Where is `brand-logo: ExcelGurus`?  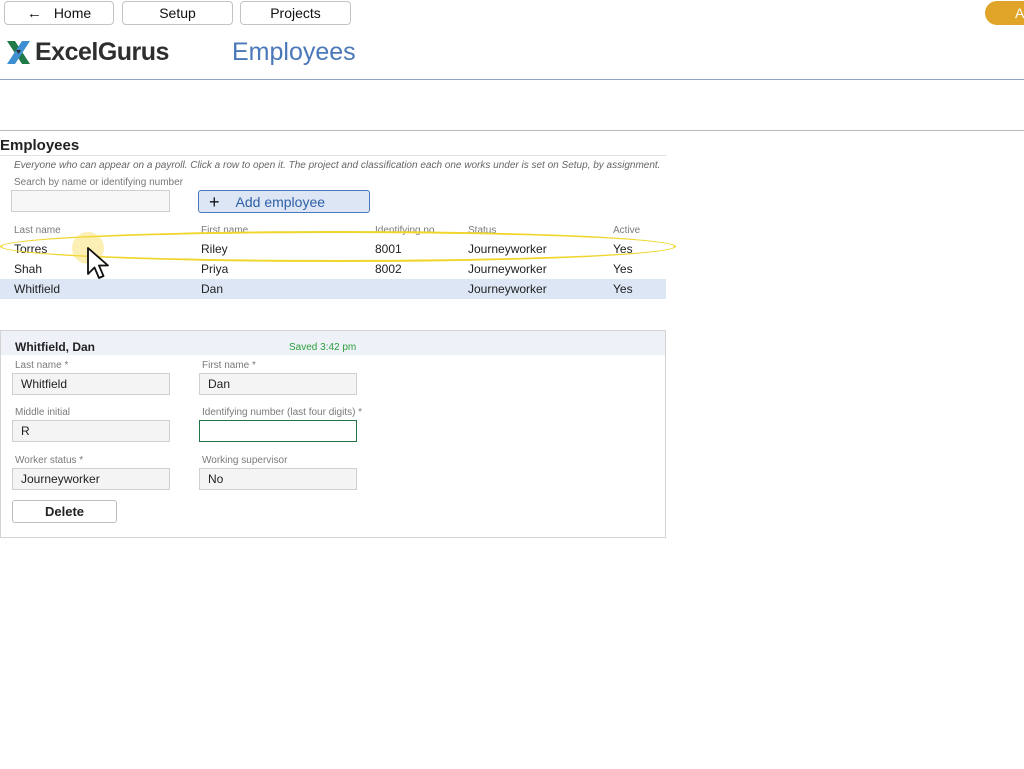
brand-logo: ExcelGurus is located at coordinates (87, 52).